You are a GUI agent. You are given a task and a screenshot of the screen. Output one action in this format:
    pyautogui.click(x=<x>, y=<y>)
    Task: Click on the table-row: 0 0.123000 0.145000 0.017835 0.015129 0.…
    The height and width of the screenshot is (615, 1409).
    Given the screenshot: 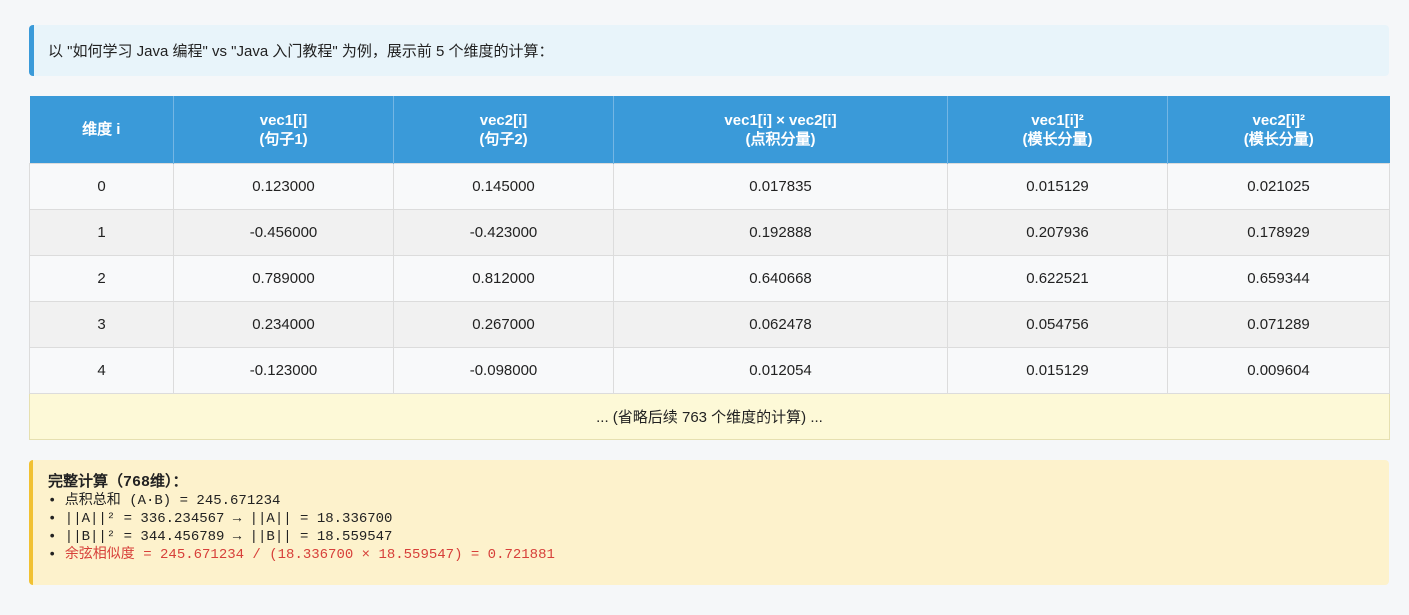 What is the action you would take?
    pyautogui.click(x=709, y=186)
    